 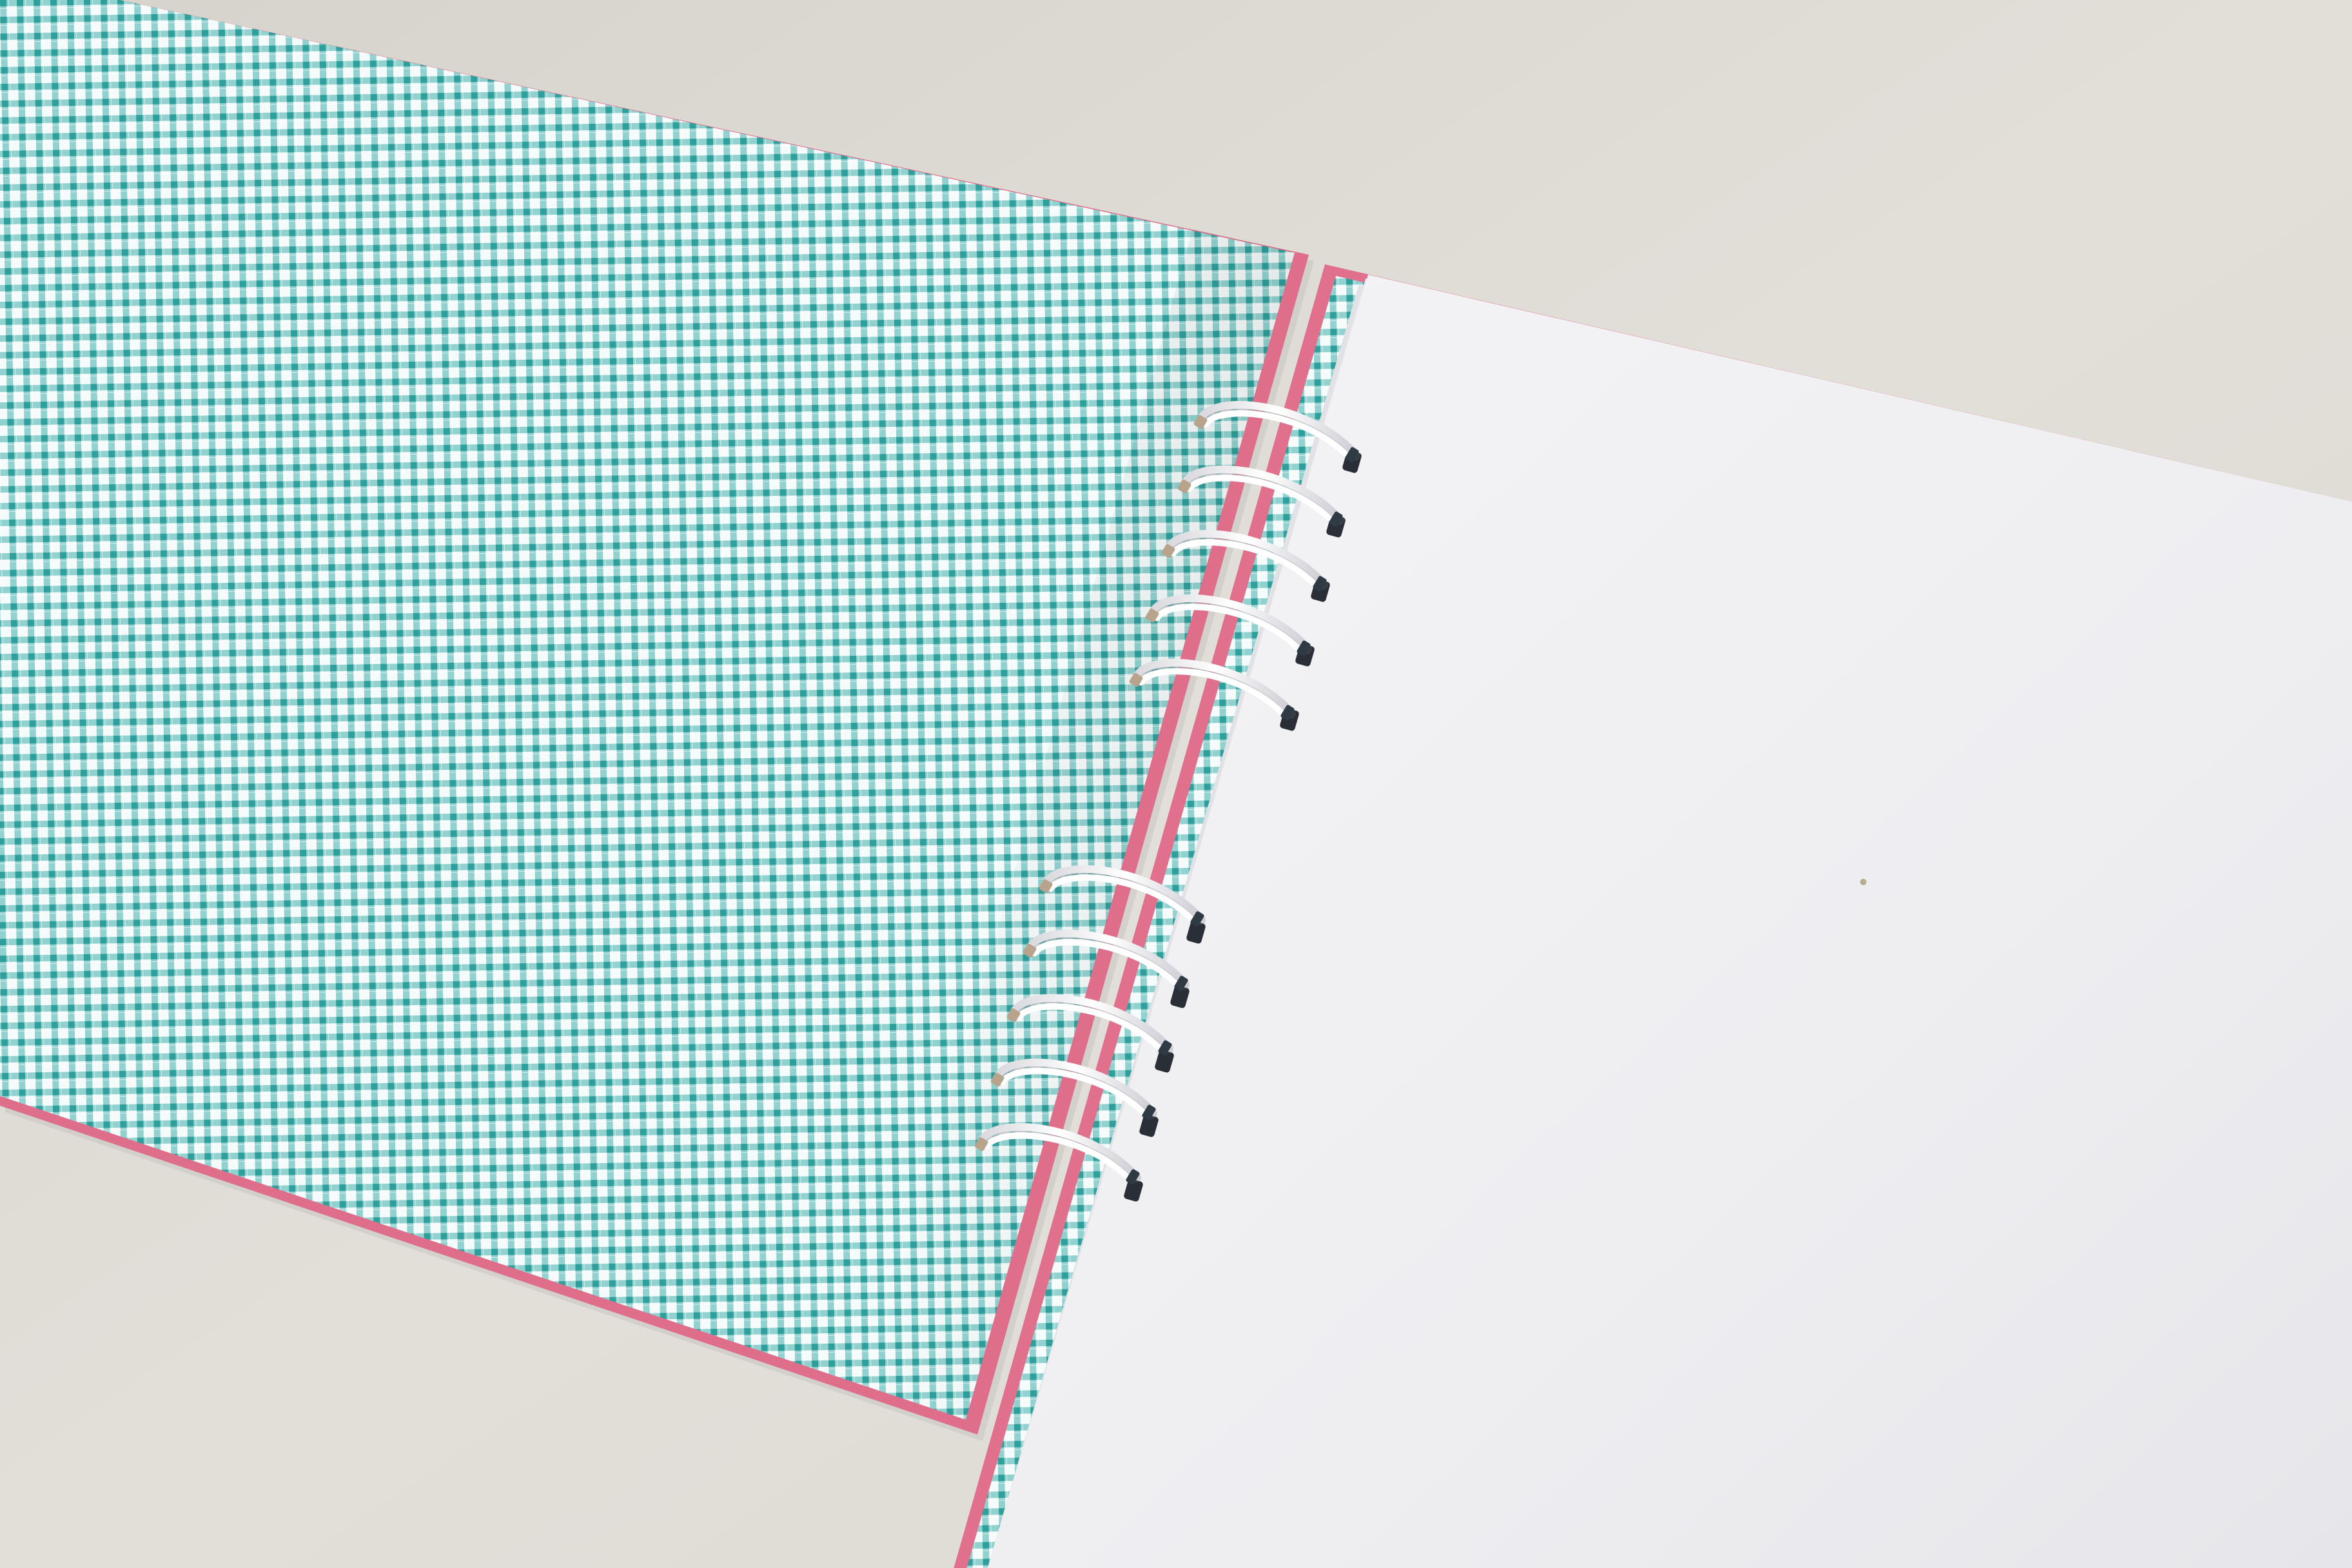 What do you see at coordinates (1863, 882) in the screenshot?
I see `page-speck` at bounding box center [1863, 882].